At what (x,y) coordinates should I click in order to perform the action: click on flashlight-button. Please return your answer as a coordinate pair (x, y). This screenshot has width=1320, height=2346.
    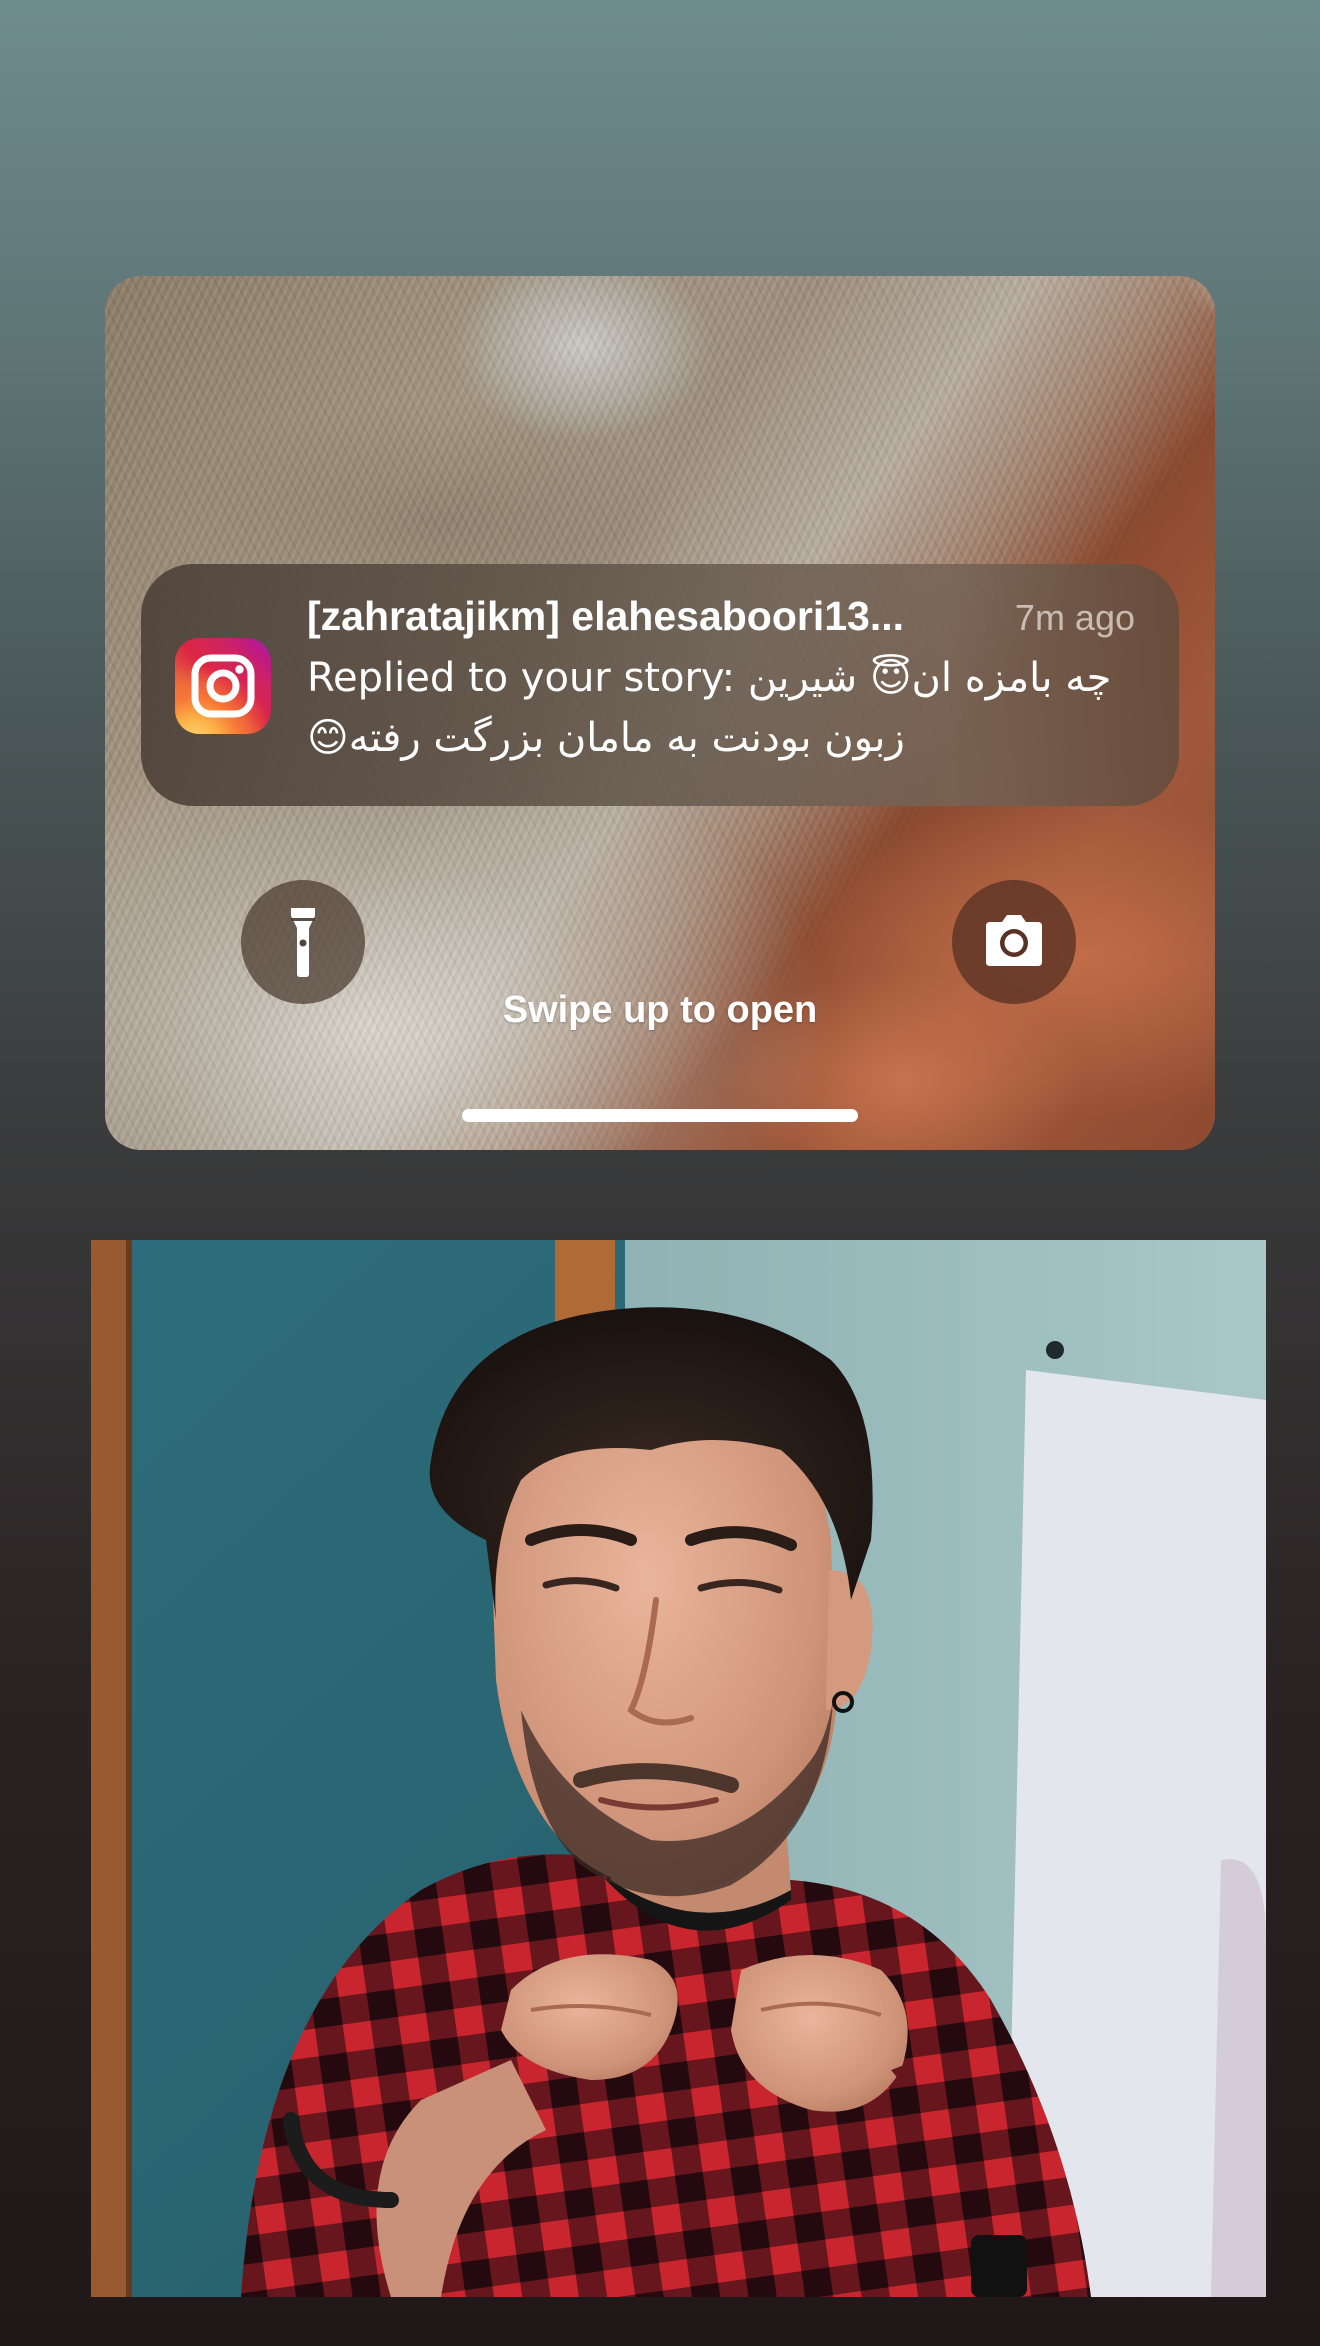
    Looking at the image, I should click on (303, 942).